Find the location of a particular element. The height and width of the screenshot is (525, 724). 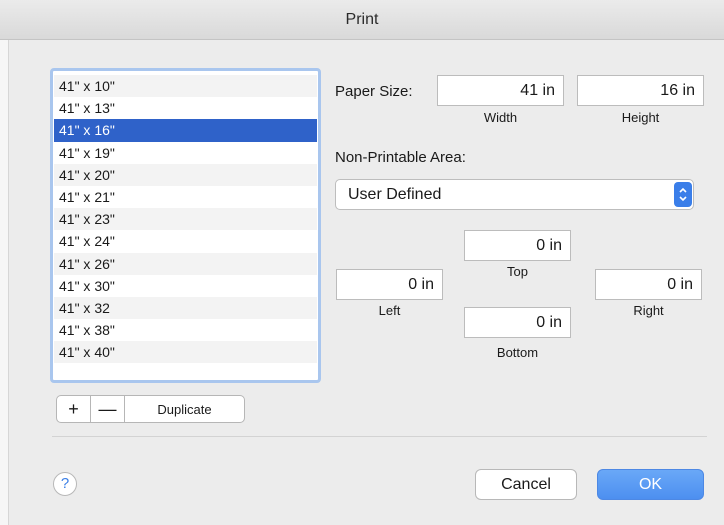

cancel-button: Cancel is located at coordinates (526, 484).